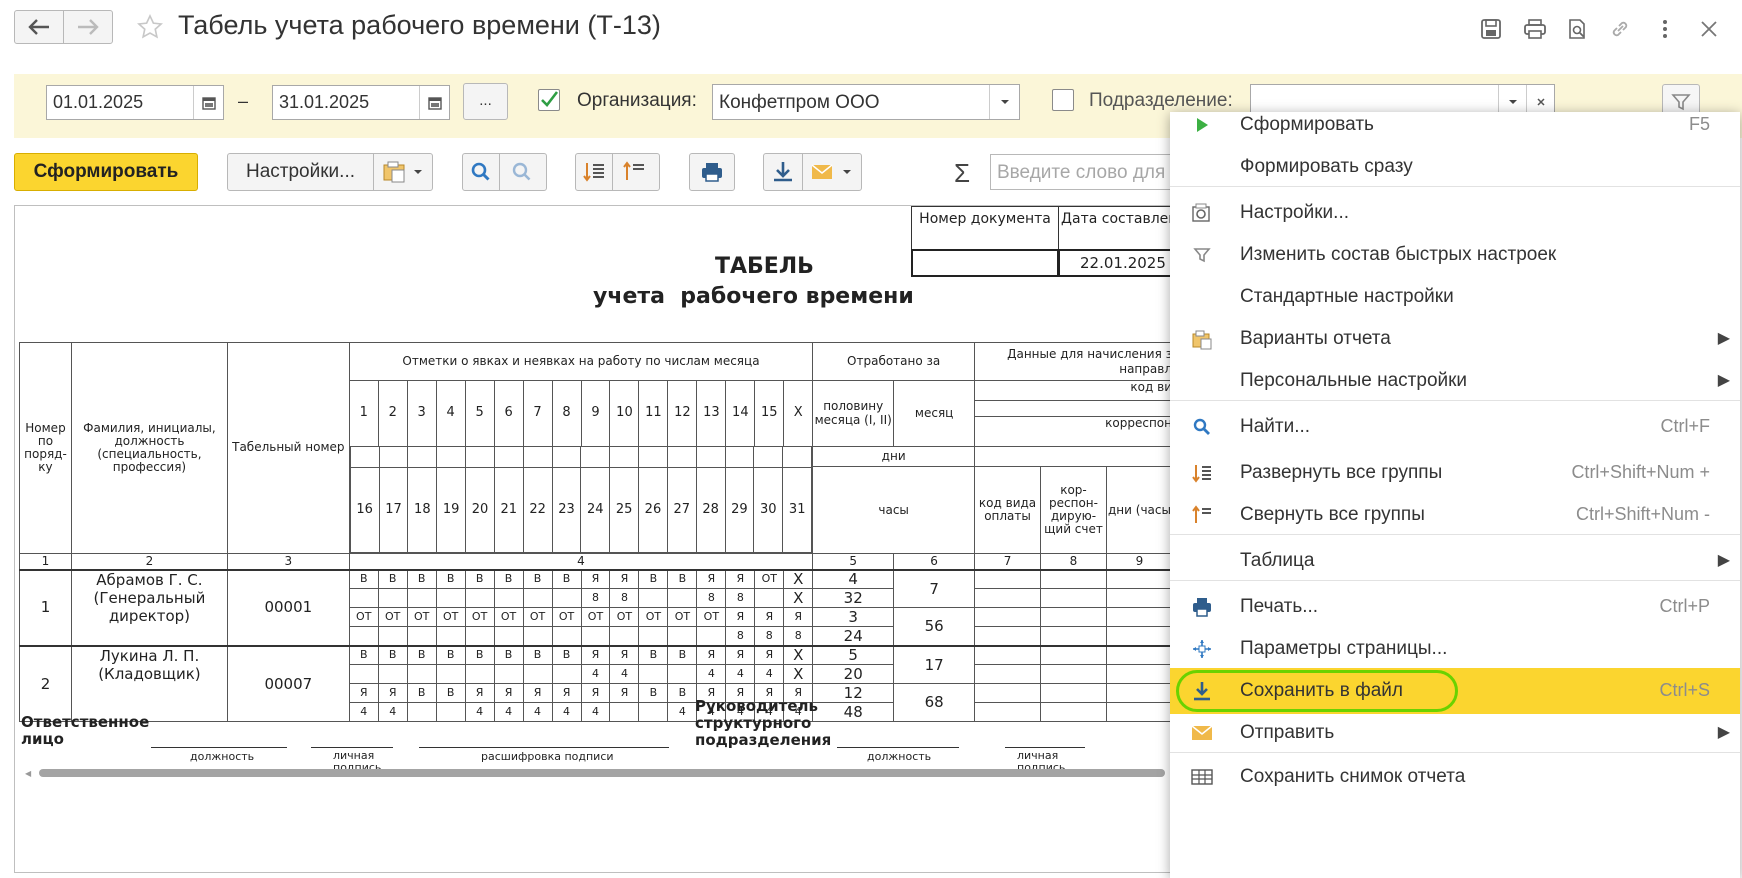 The height and width of the screenshot is (878, 1742). I want to click on column-number-cell: 3, so click(288, 561).